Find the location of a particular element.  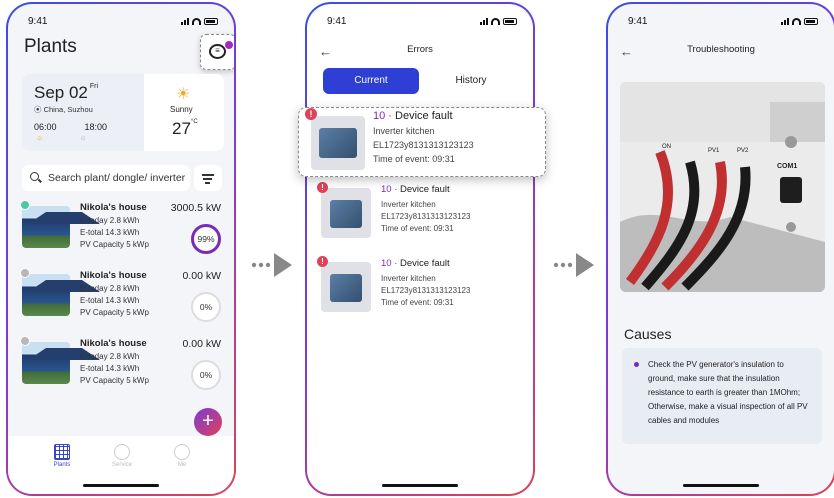

home-indicator is located at coordinates (420, 485).